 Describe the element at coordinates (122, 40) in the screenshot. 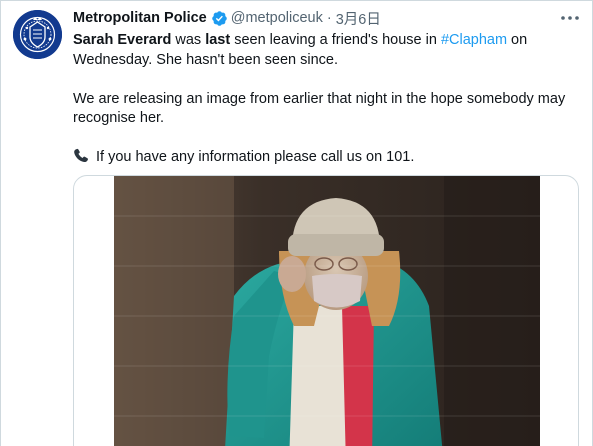

I see `person-name: Sarah Everard` at that location.